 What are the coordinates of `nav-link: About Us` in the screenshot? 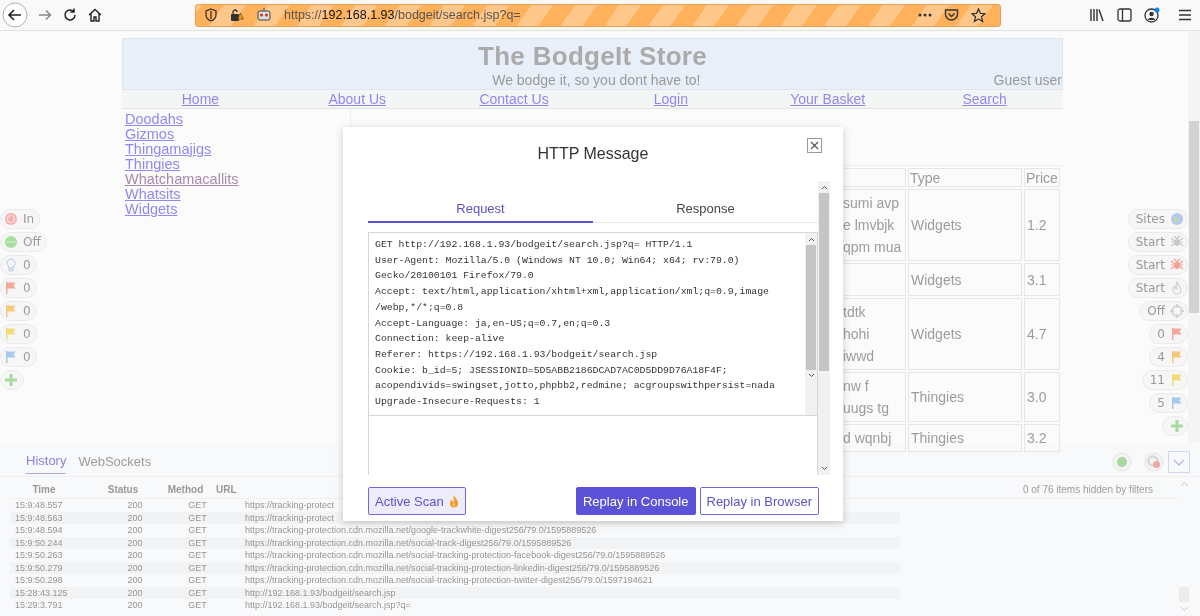 It's located at (357, 99).